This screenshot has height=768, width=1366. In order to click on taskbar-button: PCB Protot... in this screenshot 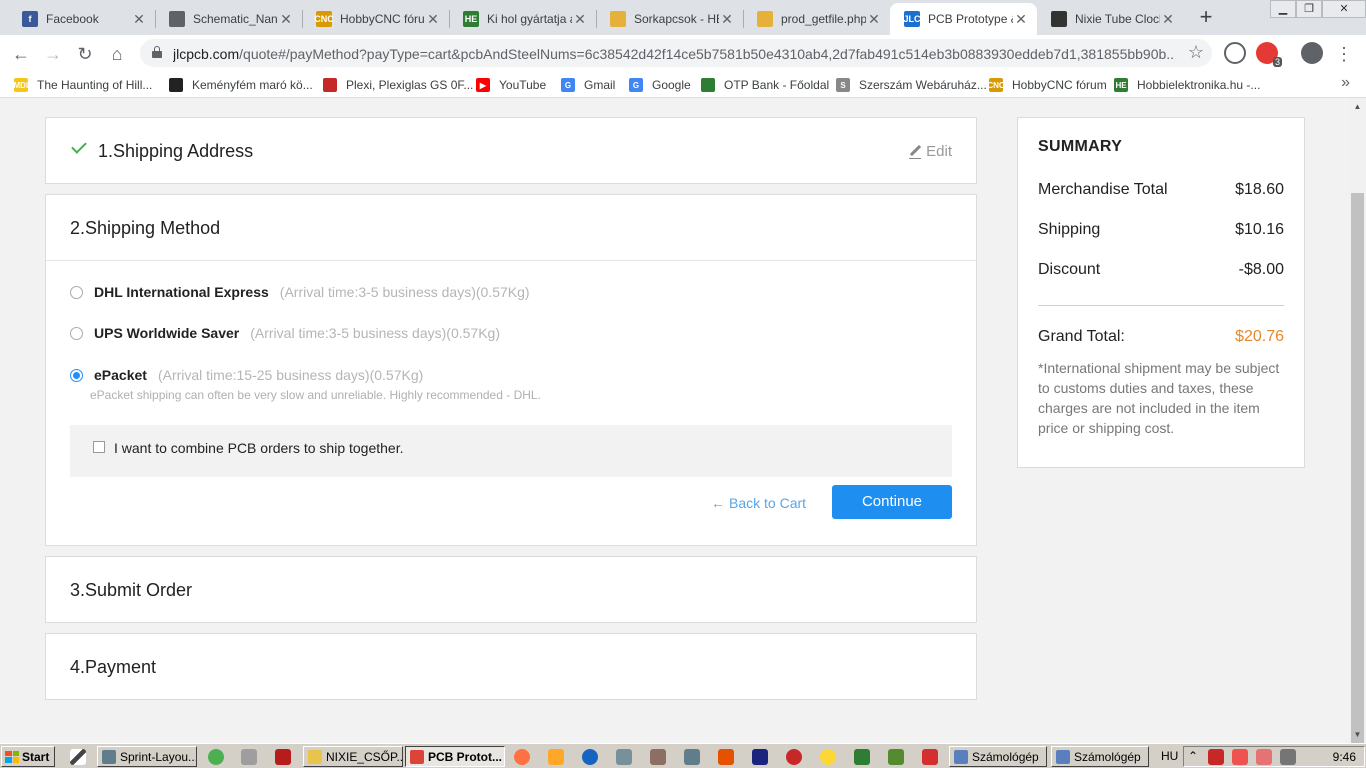, I will do `click(455, 756)`.